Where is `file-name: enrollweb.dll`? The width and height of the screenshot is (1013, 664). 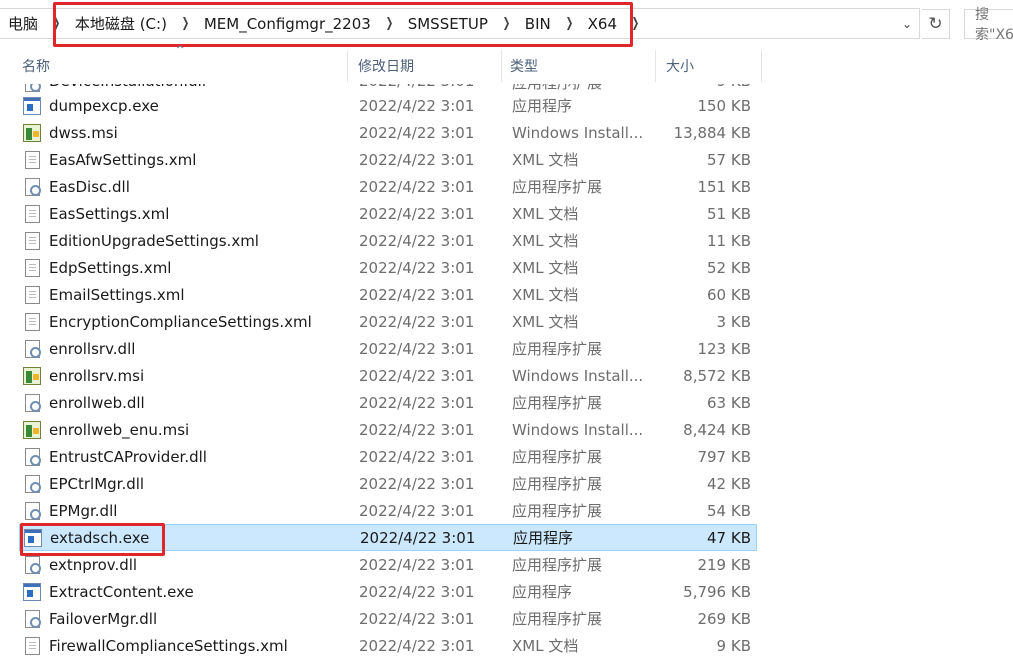 file-name: enrollweb.dll is located at coordinates (97, 402).